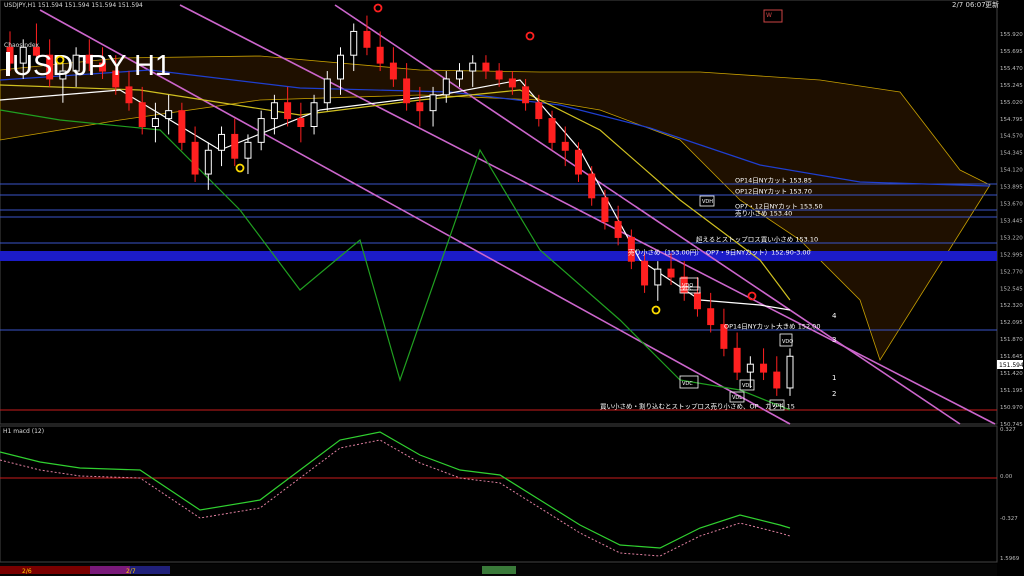 Image resolution: width=1024 pixels, height=576 pixels. Describe the element at coordinates (1011, 340) in the screenshot. I see `price-tick-label: 151.870` at that location.